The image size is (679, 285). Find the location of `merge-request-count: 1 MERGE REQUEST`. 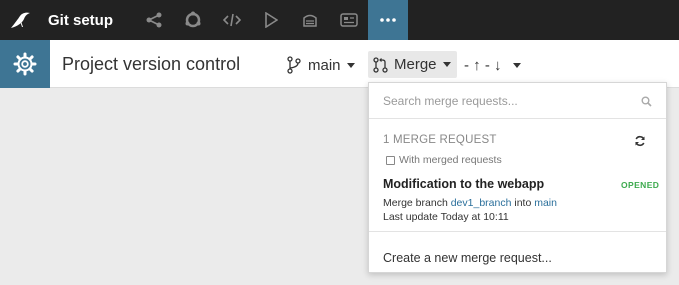

merge-request-count: 1 MERGE REQUEST is located at coordinates (440, 140).